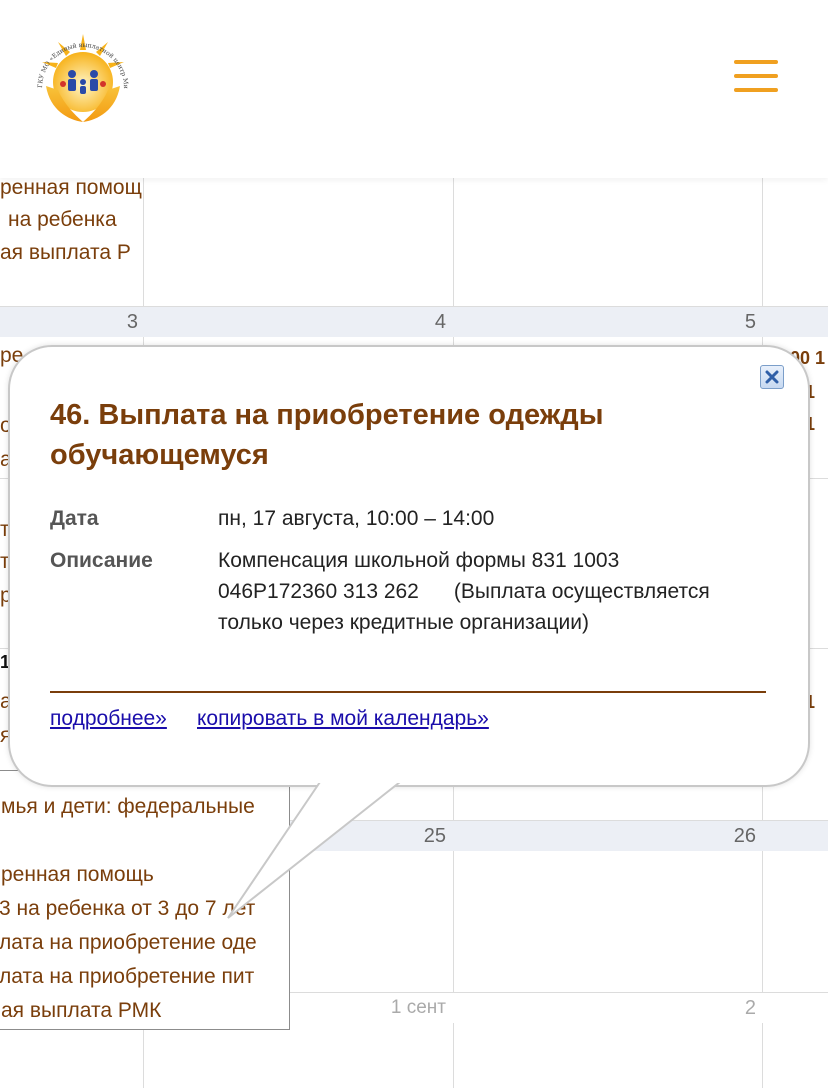 This screenshot has width=828, height=1088. What do you see at coordinates (732, 1008) in the screenshot?
I see `day-number: 2` at bounding box center [732, 1008].